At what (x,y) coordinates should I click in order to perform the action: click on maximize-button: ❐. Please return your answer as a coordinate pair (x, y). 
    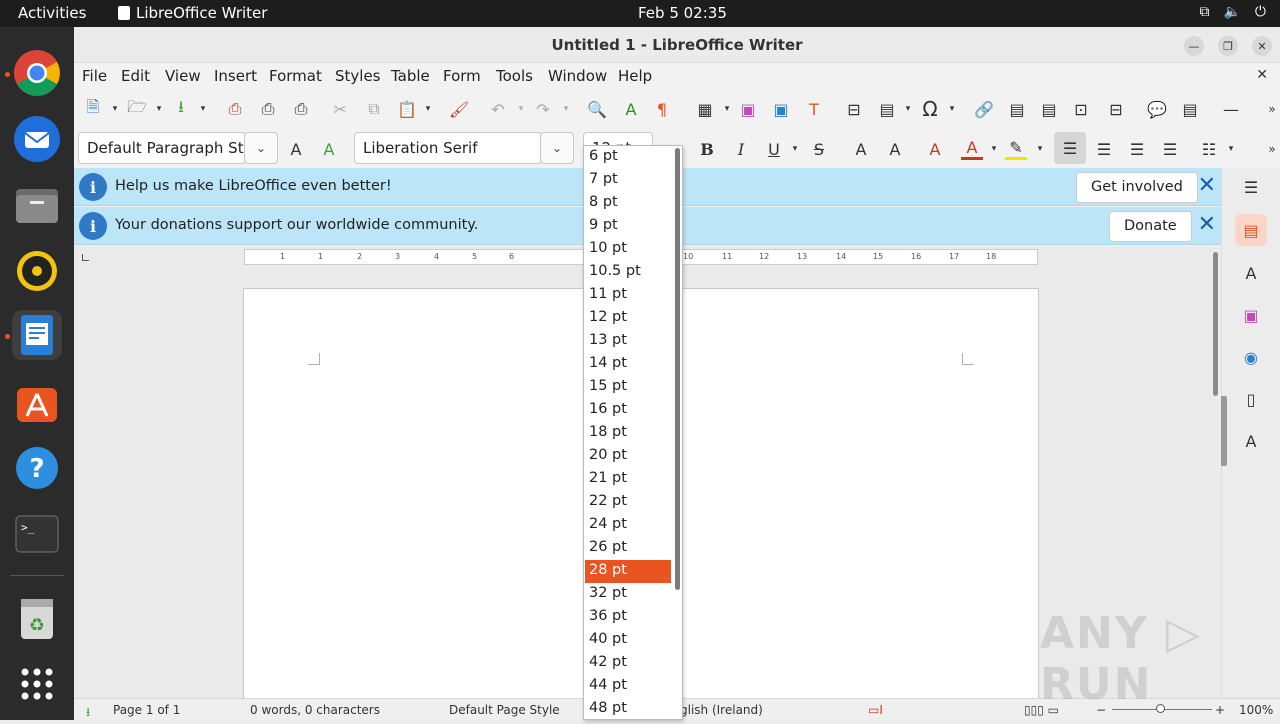
    Looking at the image, I should click on (1228, 46).